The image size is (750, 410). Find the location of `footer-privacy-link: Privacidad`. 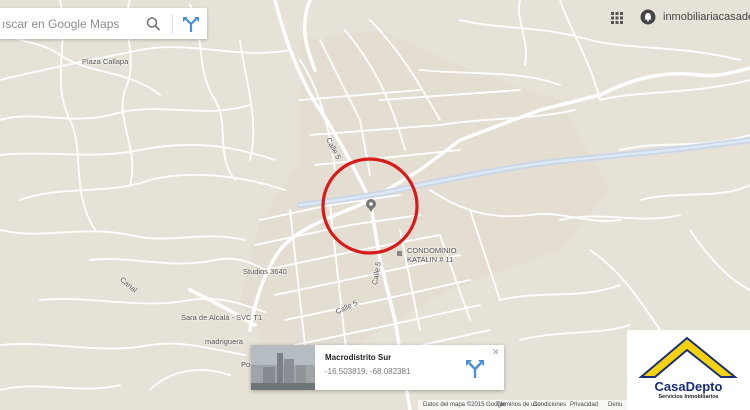

footer-privacy-link: Privacidad is located at coordinates (584, 405).